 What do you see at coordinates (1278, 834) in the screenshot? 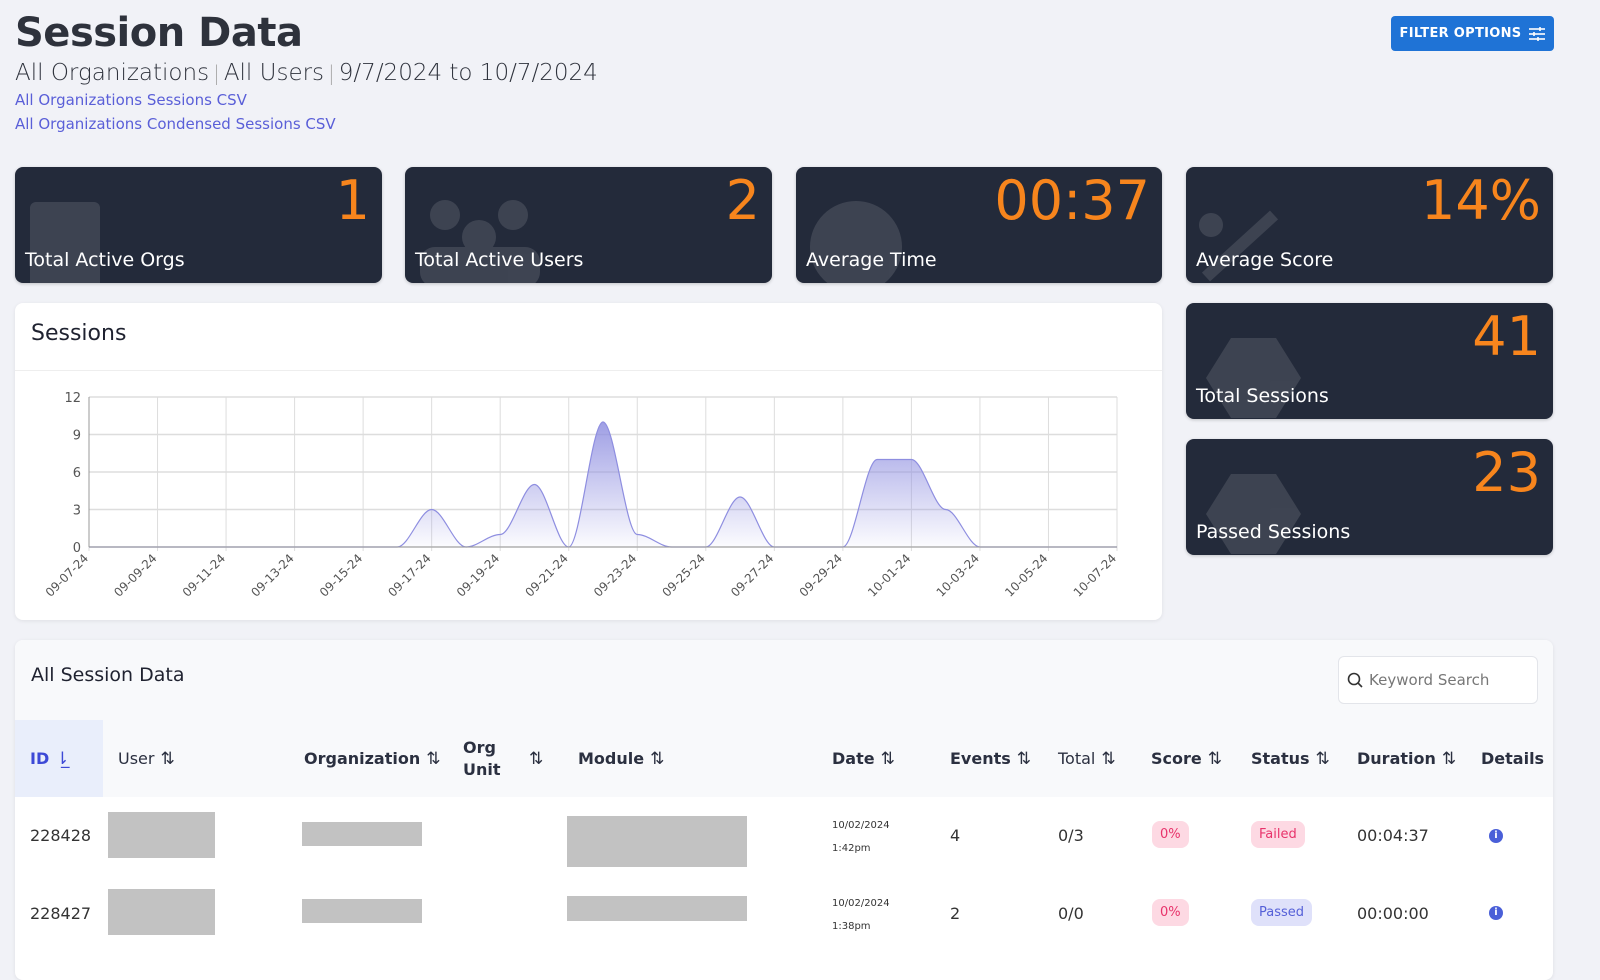
I see `status-badge: Failed` at bounding box center [1278, 834].